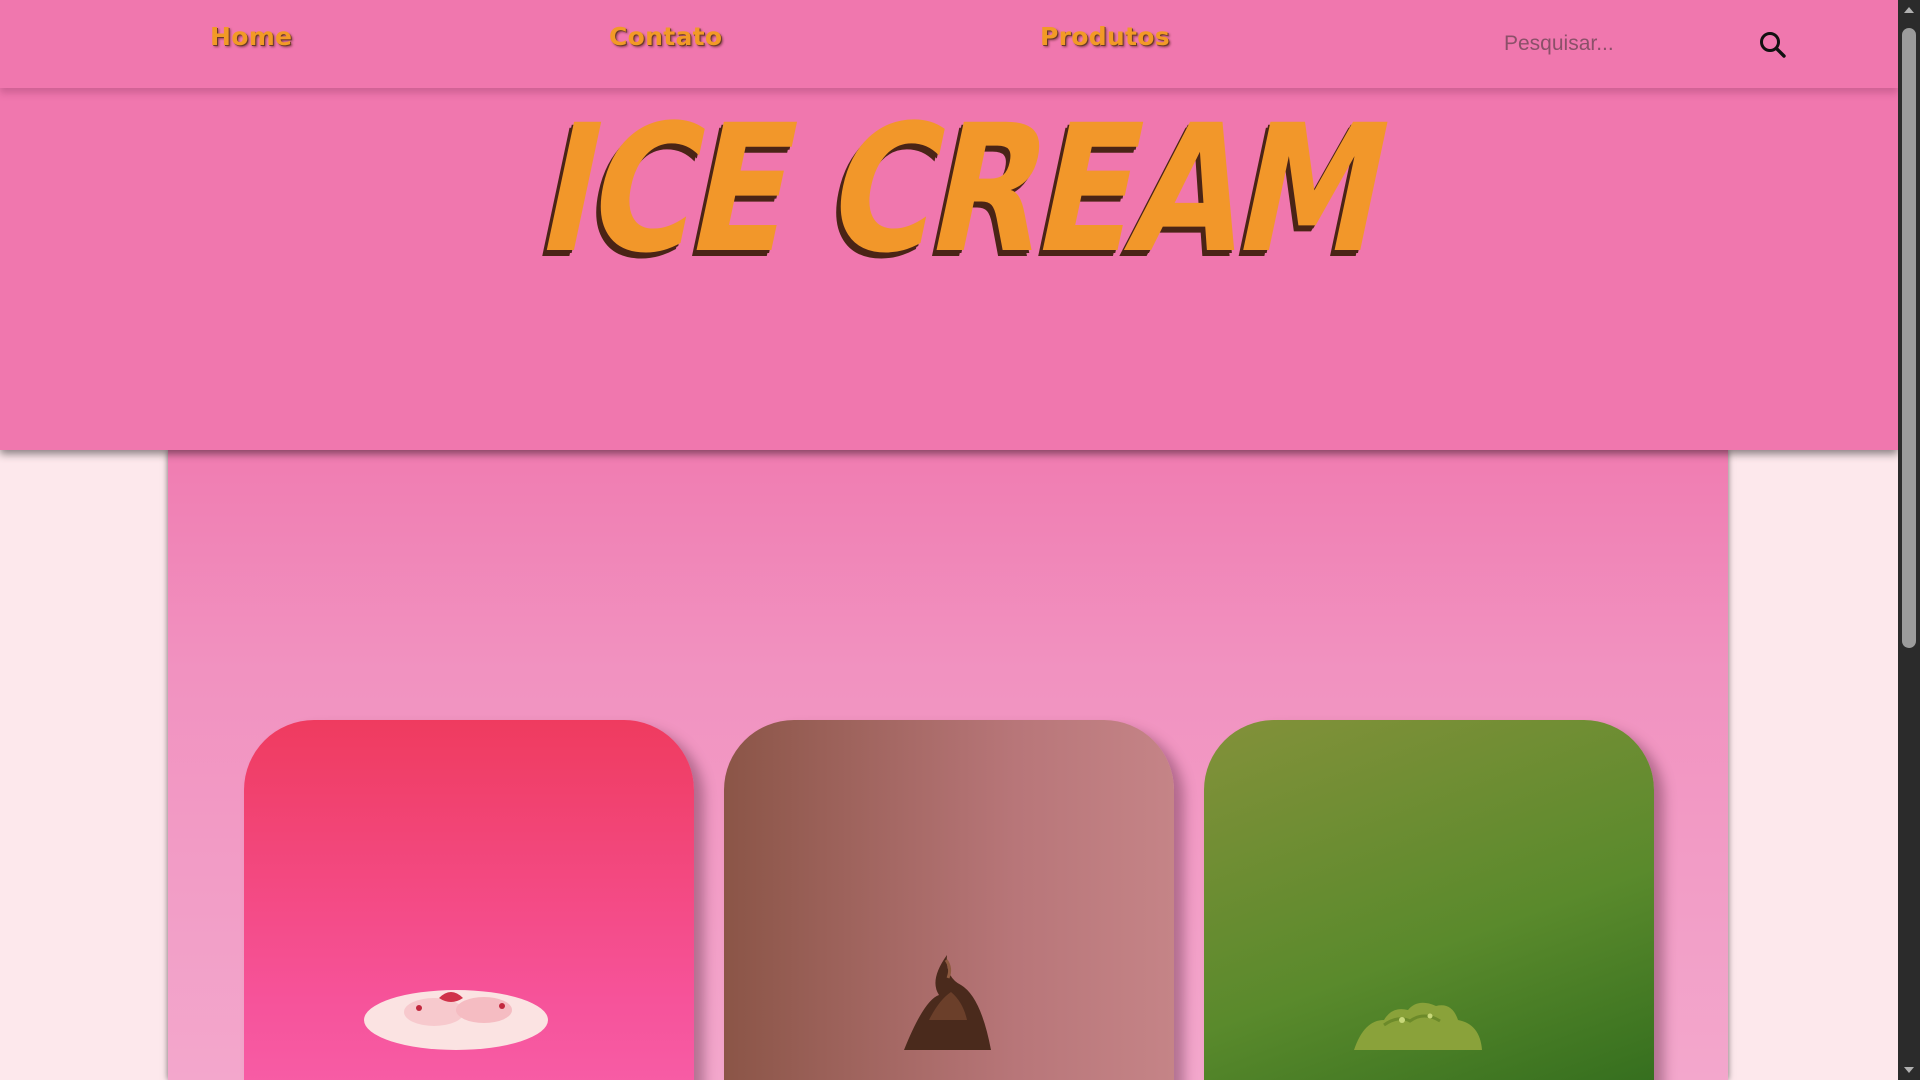 This screenshot has height=1080, width=1920. I want to click on pistachio-ice-cream-image, so click(1418, 1026).